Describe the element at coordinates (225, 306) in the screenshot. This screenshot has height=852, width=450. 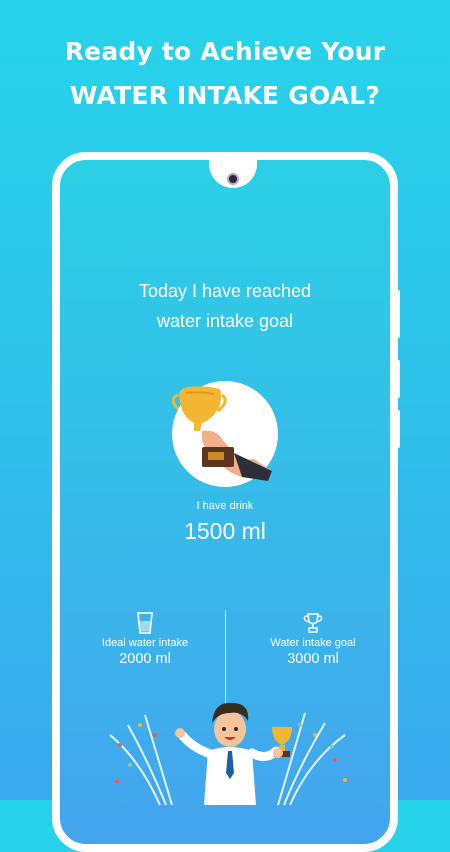
I see `goal-reached-message: Today I have reached water intake goal` at that location.